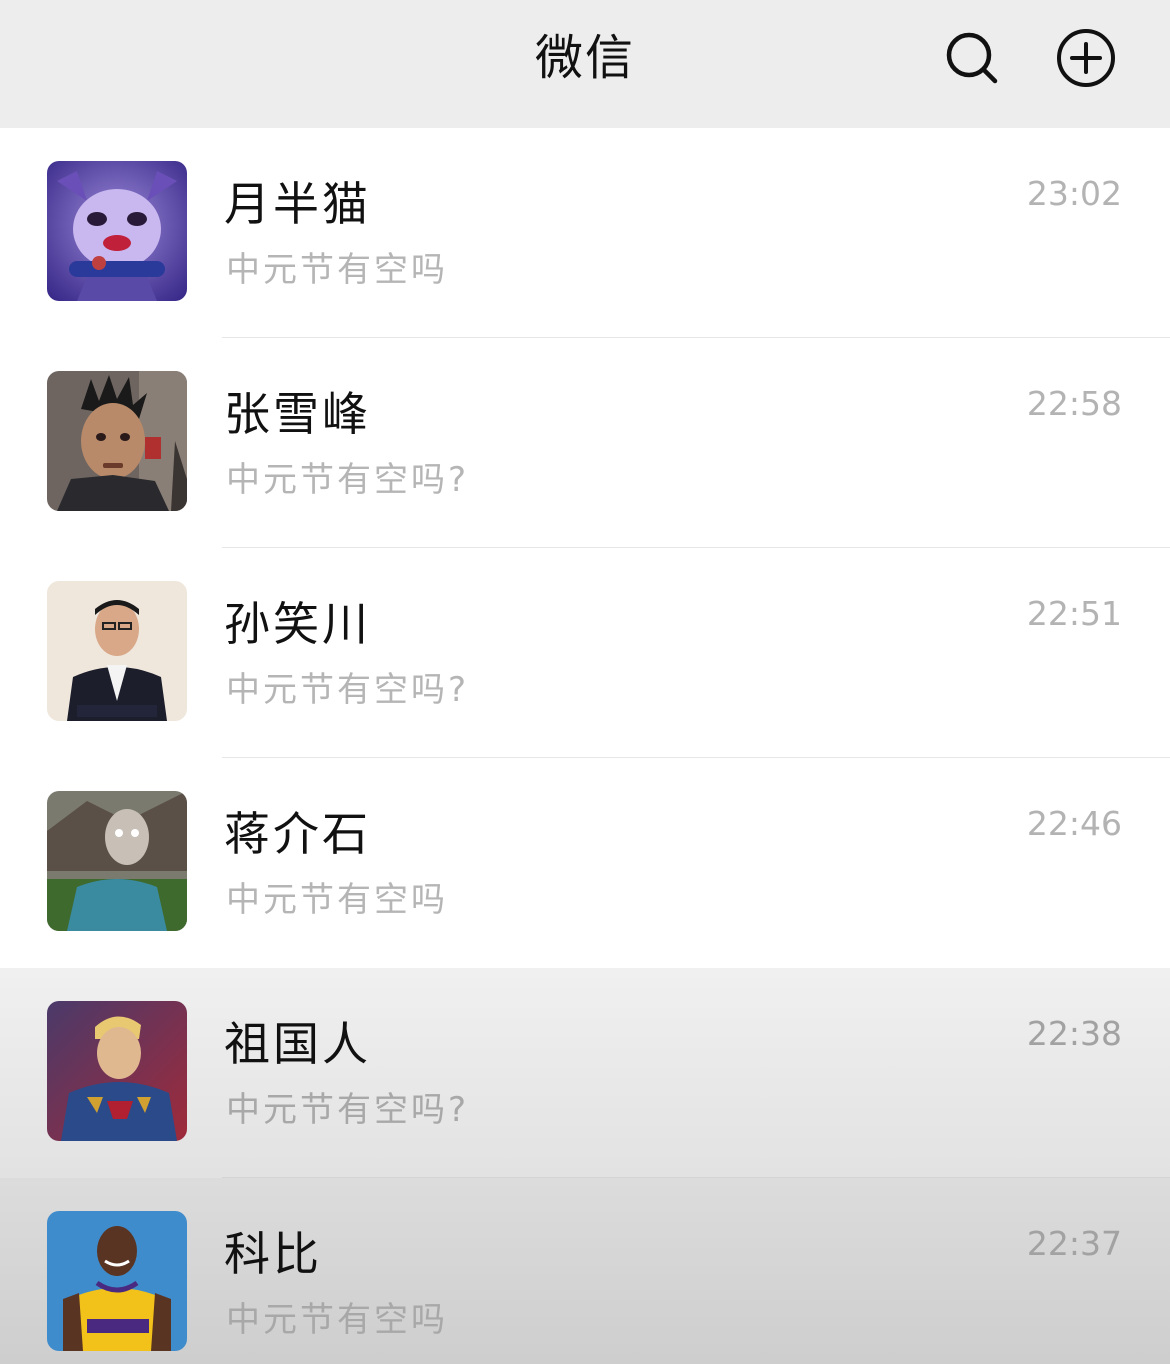 The width and height of the screenshot is (1170, 1364). What do you see at coordinates (297, 414) in the screenshot?
I see `chat-name: 张雪峰` at bounding box center [297, 414].